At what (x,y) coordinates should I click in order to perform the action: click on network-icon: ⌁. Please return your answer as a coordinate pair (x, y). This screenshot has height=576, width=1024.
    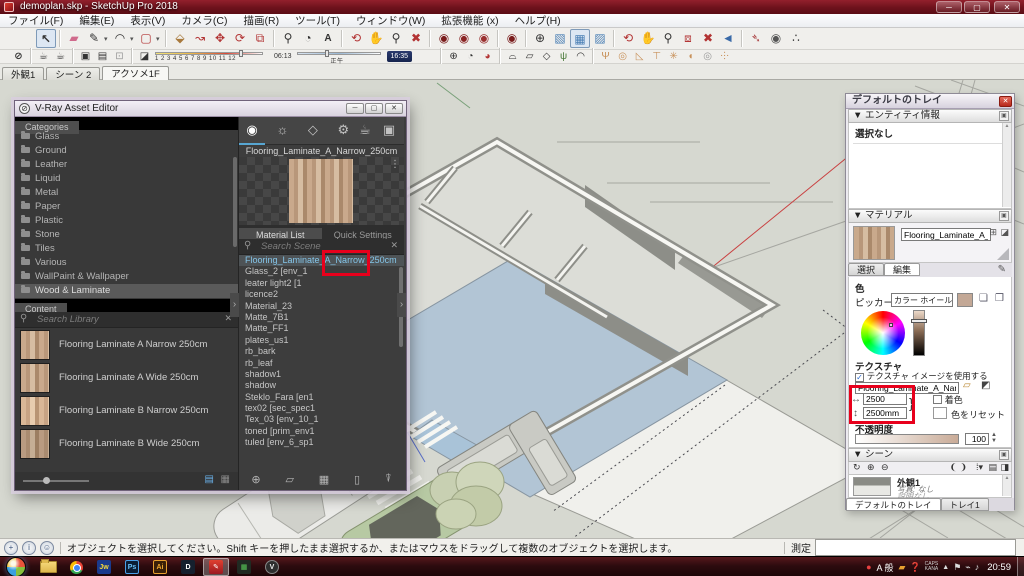
    Looking at the image, I should click on (967, 567).